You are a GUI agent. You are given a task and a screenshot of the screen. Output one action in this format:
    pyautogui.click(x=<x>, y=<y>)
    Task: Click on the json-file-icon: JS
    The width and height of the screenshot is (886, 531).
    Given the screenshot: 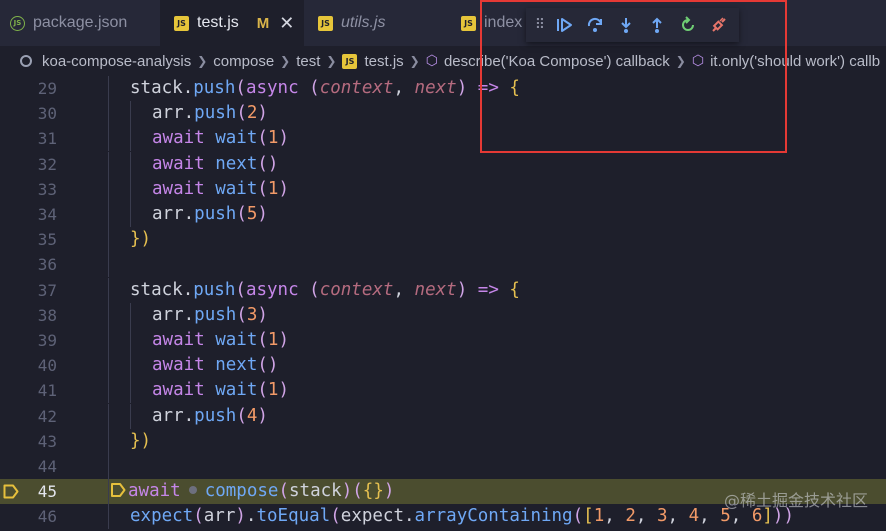 What is the action you would take?
    pyautogui.click(x=17, y=23)
    